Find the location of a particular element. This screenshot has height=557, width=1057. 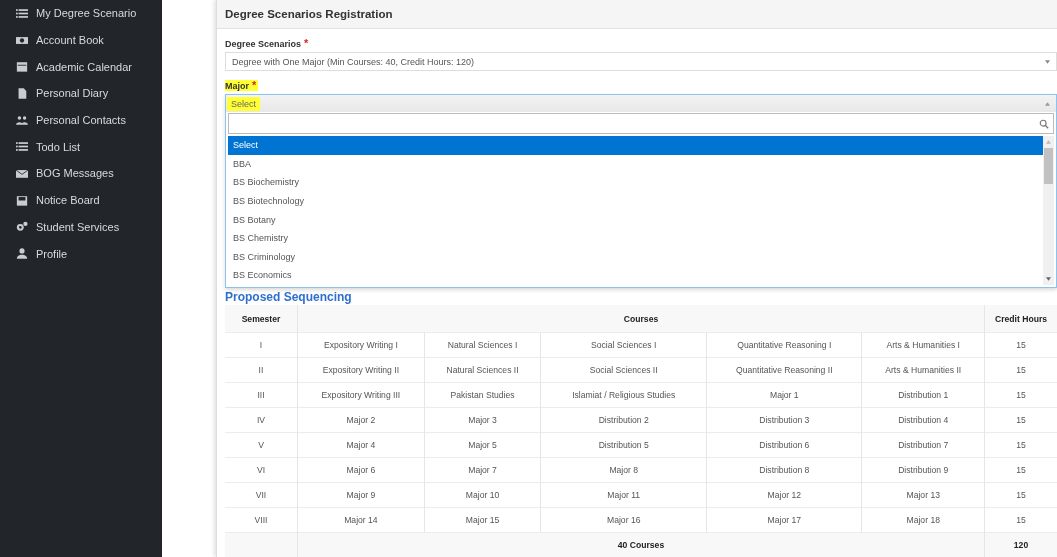

table-cell: Distribution 5 is located at coordinates (623, 445).